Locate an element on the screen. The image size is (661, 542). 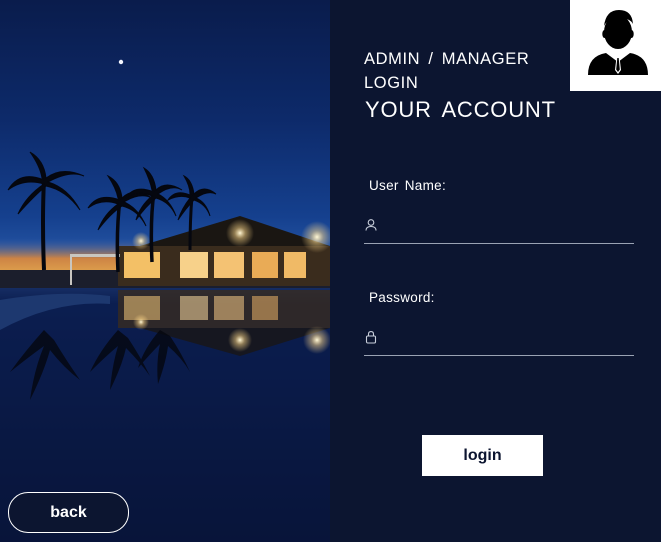
login-subtitle: ADMIN / MANAGER LOGIN is located at coordinates (447, 71).